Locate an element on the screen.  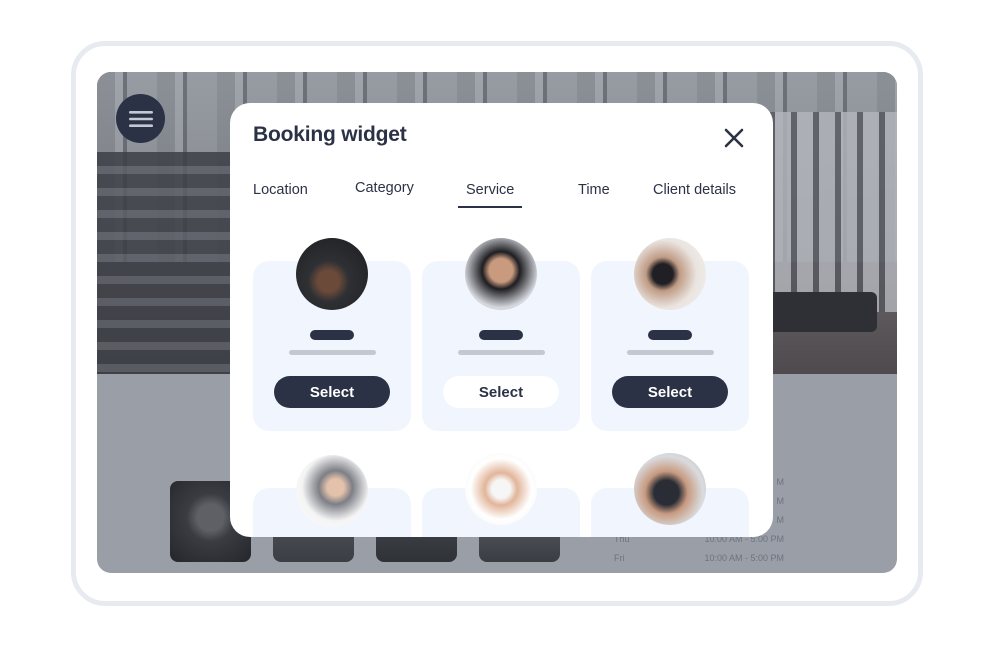
close-button is located at coordinates (734, 138).